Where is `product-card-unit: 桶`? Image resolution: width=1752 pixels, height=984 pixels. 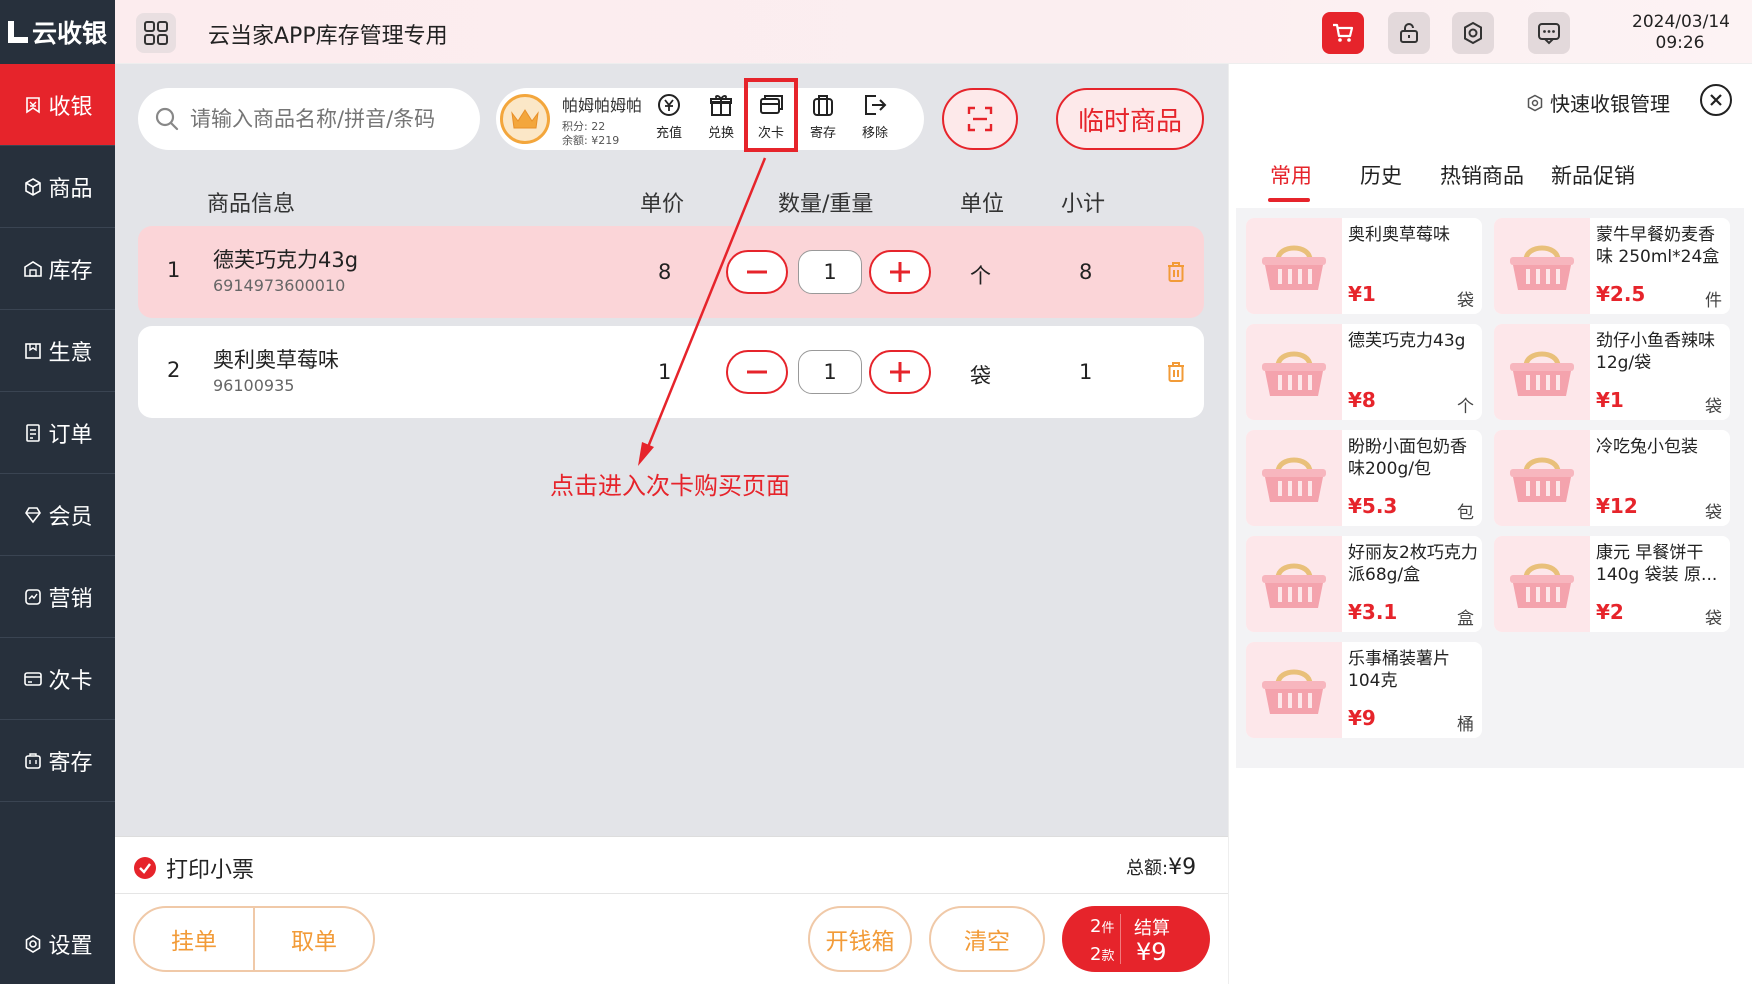 product-card-unit: 桶 is located at coordinates (1465, 725).